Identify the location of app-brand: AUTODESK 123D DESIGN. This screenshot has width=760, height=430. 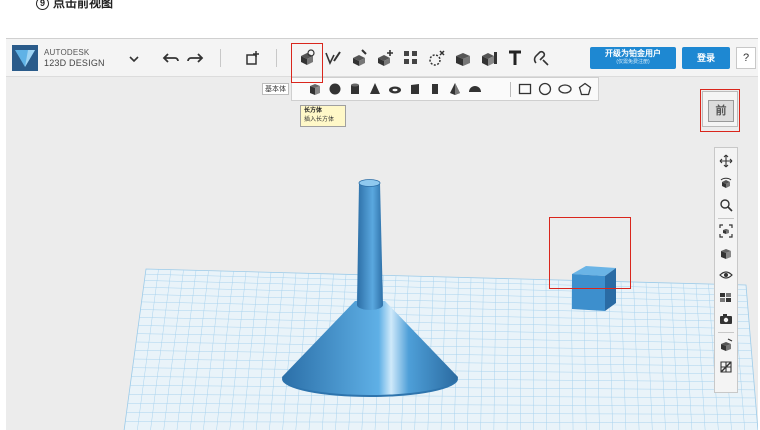
(74, 58).